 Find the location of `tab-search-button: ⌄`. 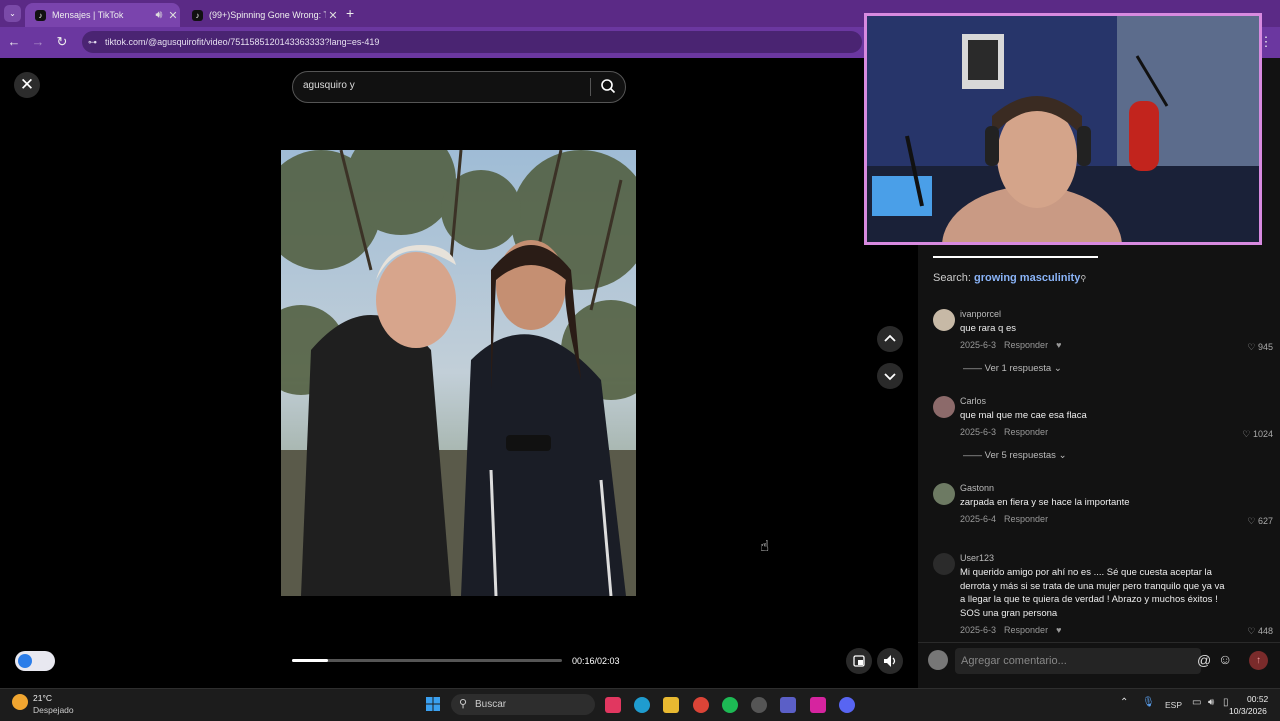

tab-search-button: ⌄ is located at coordinates (12, 13).